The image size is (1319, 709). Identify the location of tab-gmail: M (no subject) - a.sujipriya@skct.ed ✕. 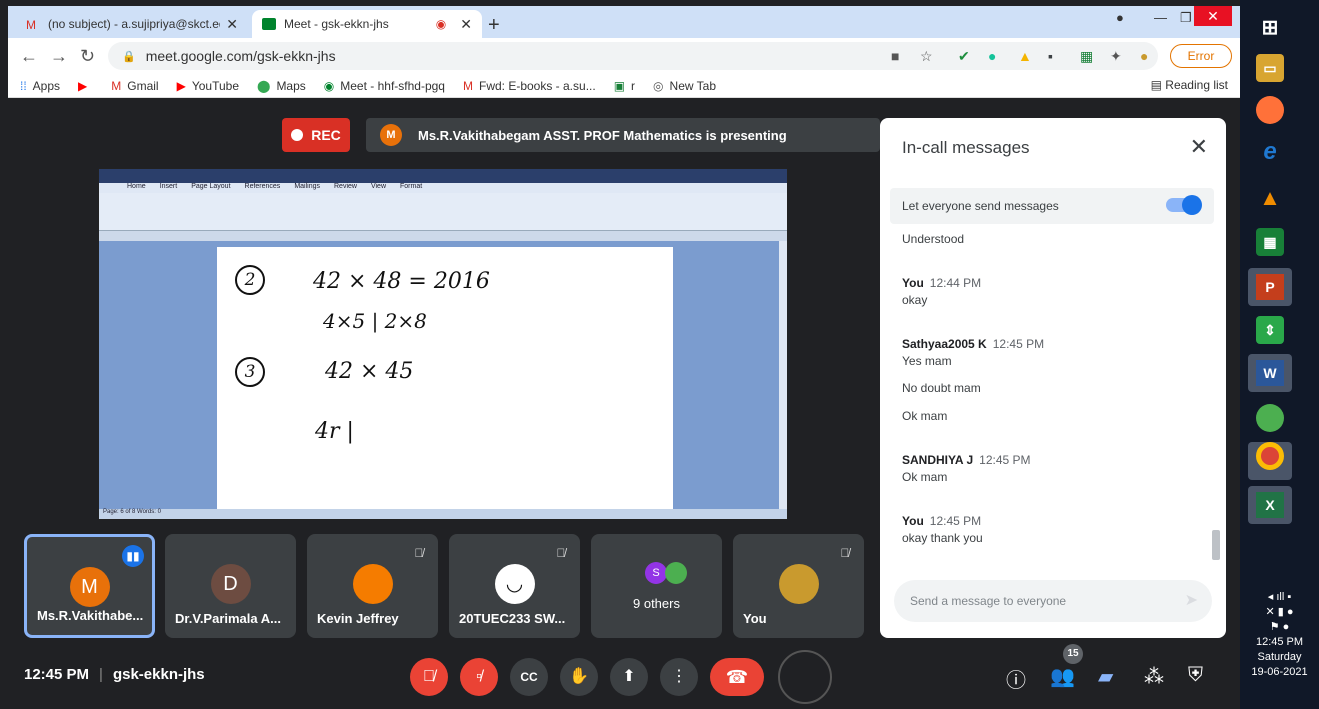
(132, 24).